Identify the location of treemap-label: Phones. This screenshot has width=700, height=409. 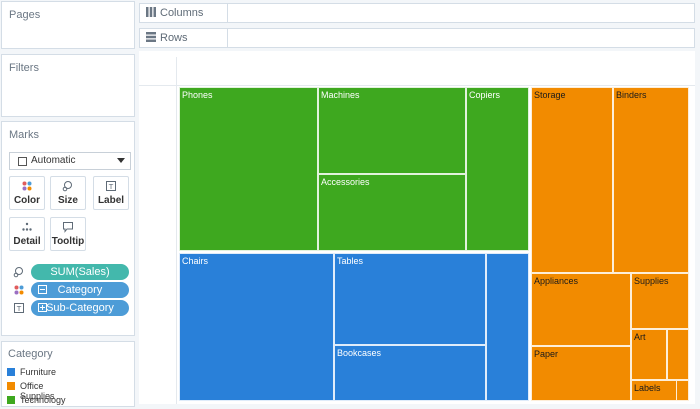
(197, 95).